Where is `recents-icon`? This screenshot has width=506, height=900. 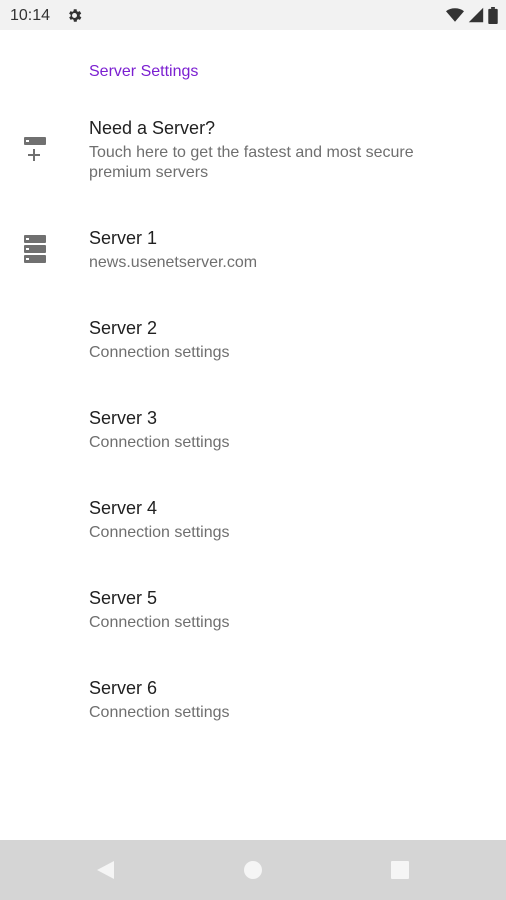
recents-icon is located at coordinates (400, 870).